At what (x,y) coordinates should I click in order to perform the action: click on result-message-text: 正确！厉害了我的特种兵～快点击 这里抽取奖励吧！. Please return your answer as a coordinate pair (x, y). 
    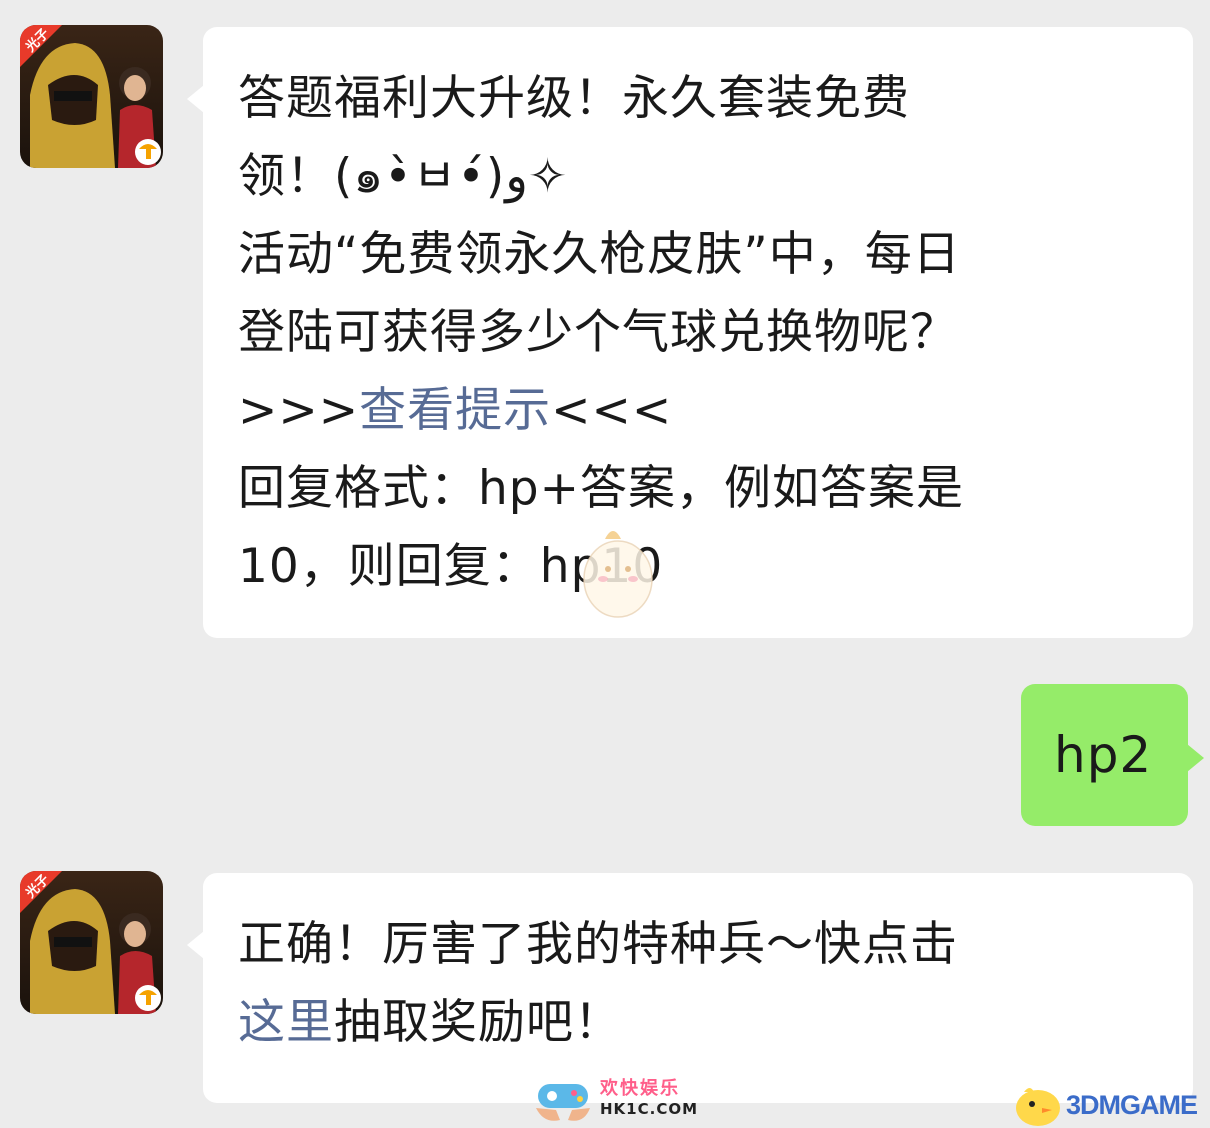
    Looking at the image, I should click on (598, 984).